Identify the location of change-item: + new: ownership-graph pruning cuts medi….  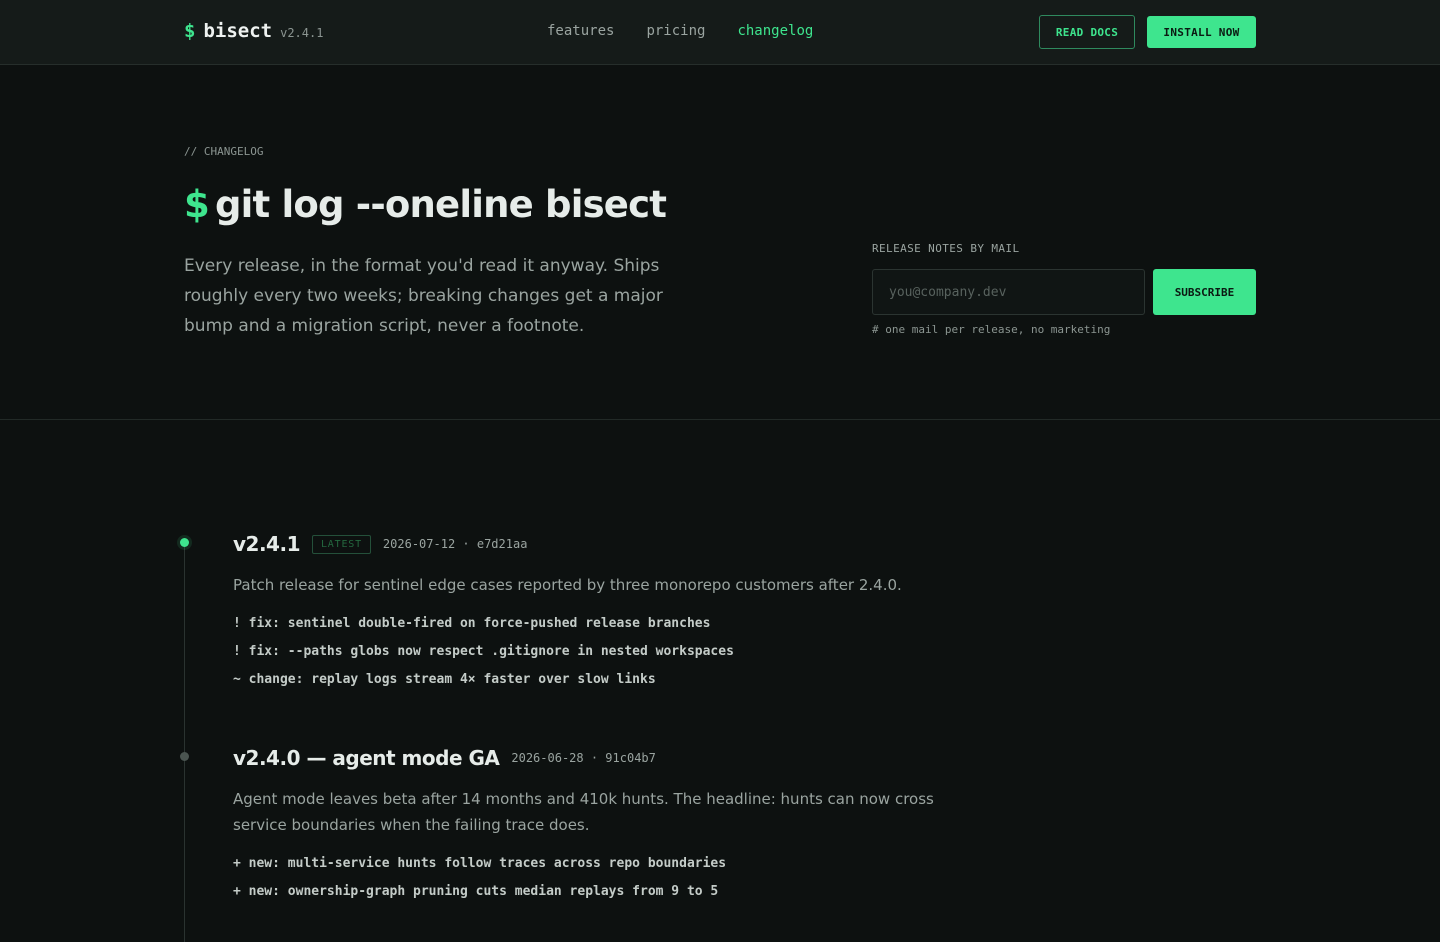
(476, 891).